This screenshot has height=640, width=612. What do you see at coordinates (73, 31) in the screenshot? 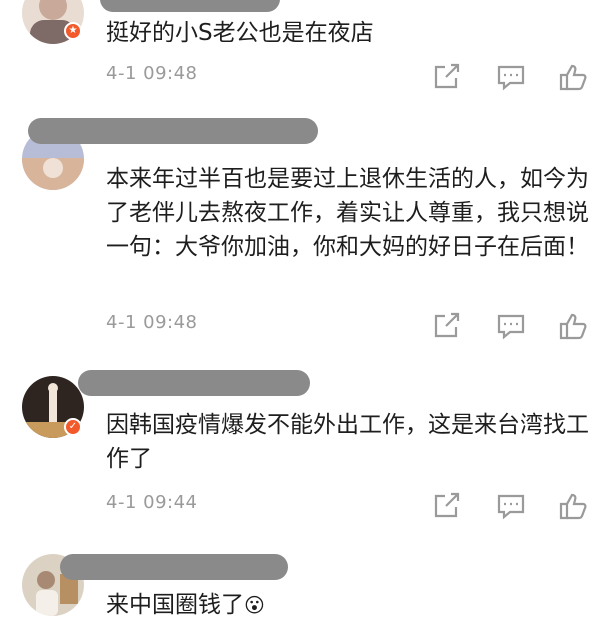
I see `verified-badge-icon: ★` at bounding box center [73, 31].